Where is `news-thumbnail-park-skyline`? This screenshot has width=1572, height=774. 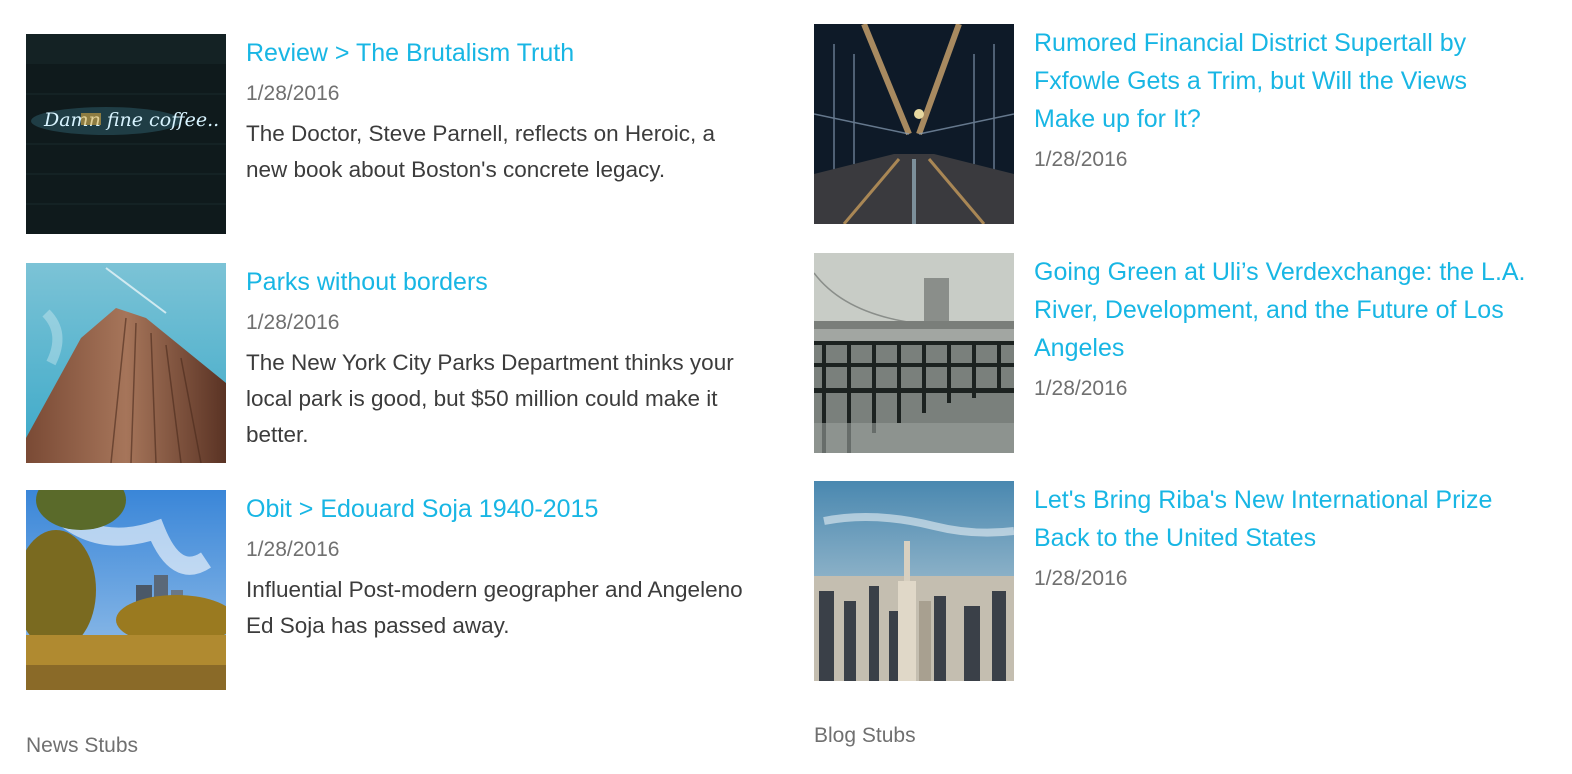 news-thumbnail-park-skyline is located at coordinates (126, 590).